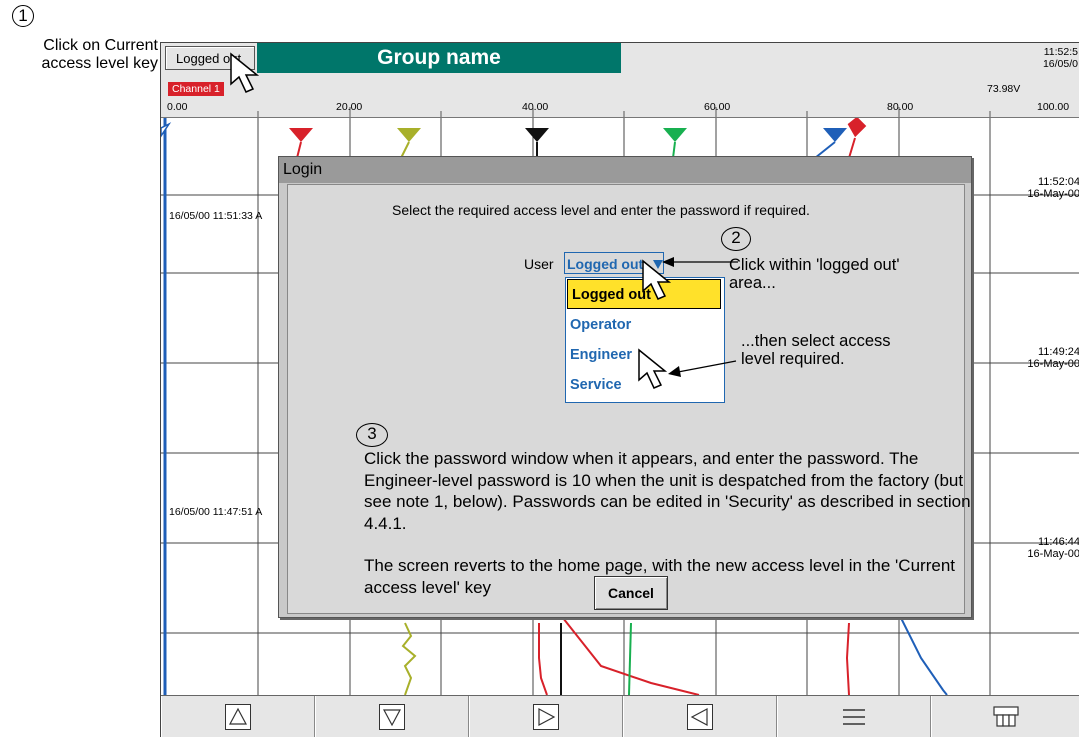 This screenshot has width=1079, height=737. What do you see at coordinates (578, 138) in the screenshot?
I see `pen-markers` at bounding box center [578, 138].